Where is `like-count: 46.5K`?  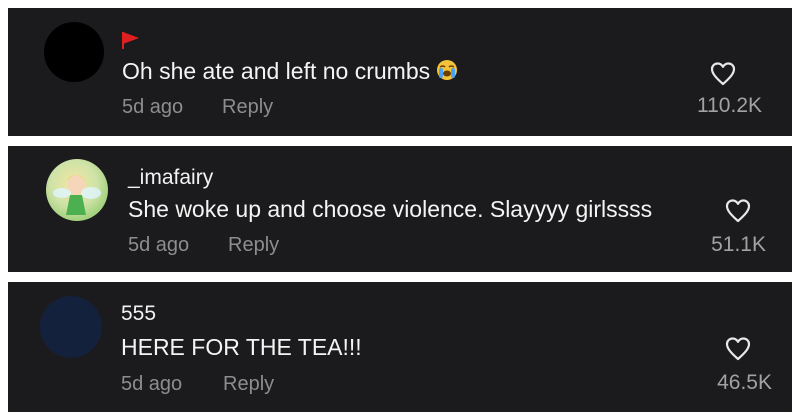
like-count: 46.5K is located at coordinates (744, 382).